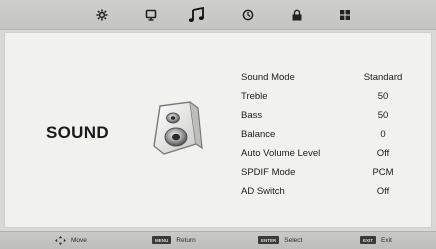 The width and height of the screenshot is (436, 249). What do you see at coordinates (254, 96) in the screenshot?
I see `option-label: Treble` at bounding box center [254, 96].